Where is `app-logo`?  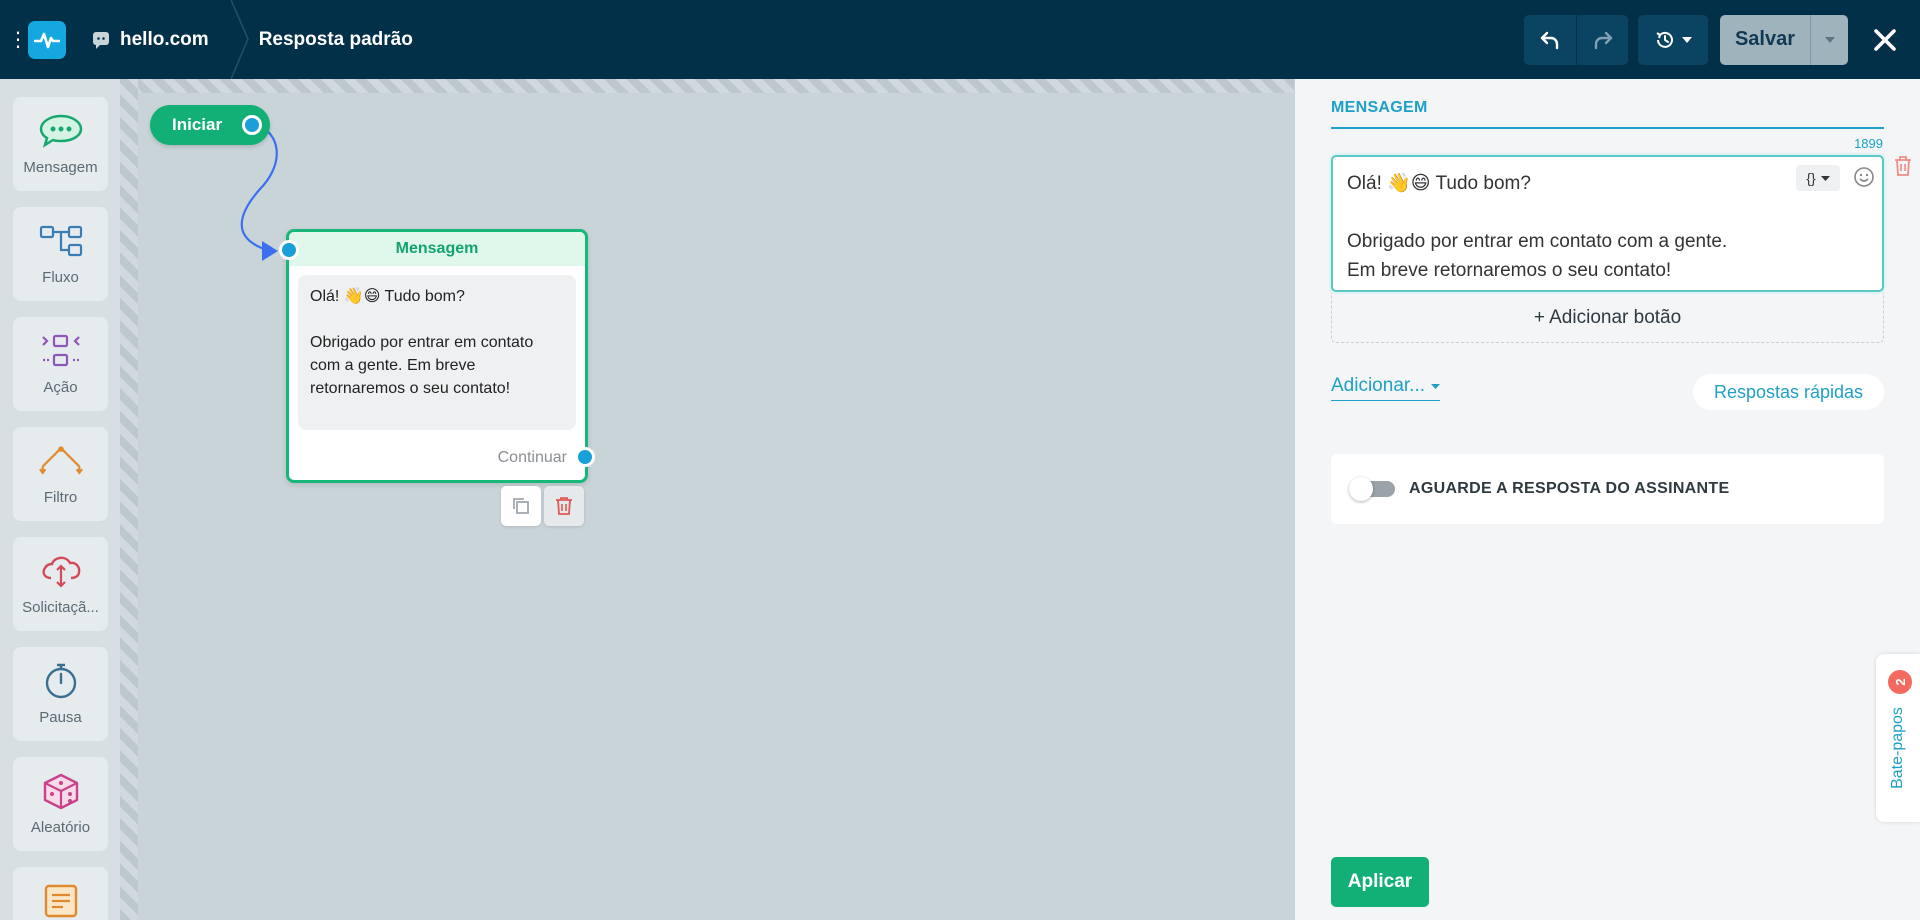
app-logo is located at coordinates (47, 39).